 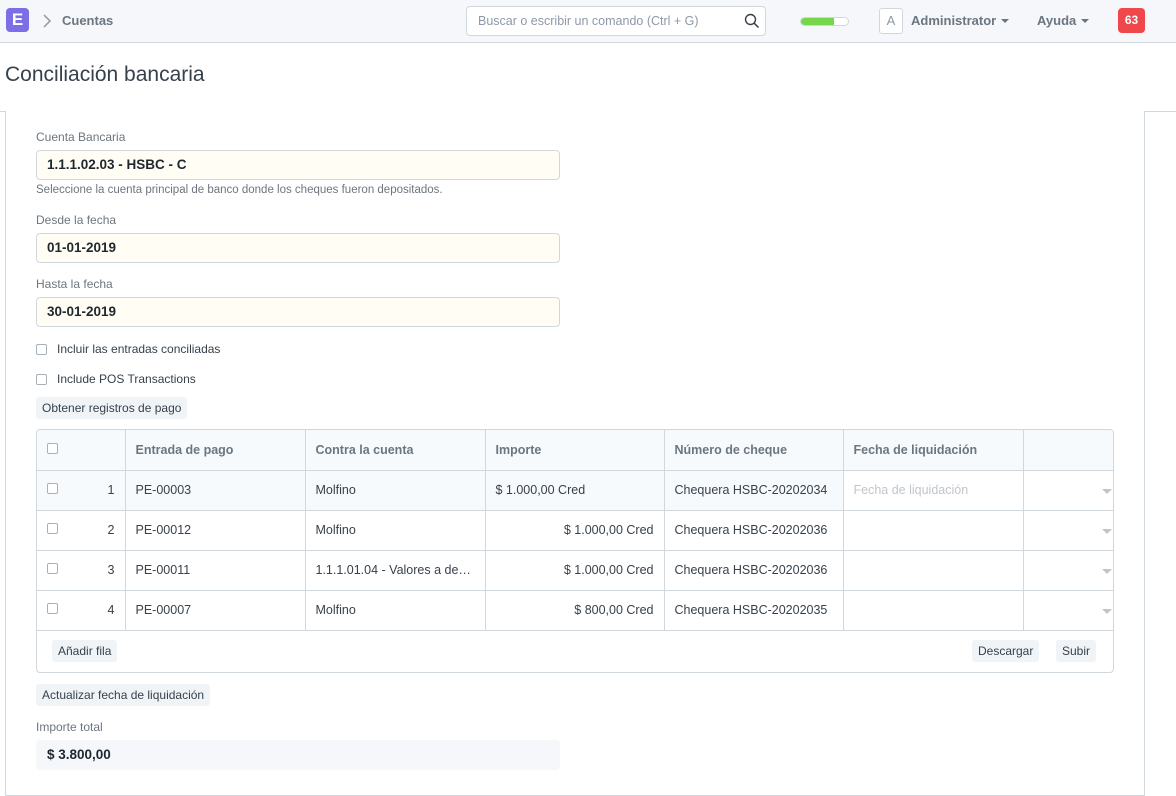 What do you see at coordinates (81, 610) in the screenshot?
I see `row-select-cell: 4` at bounding box center [81, 610].